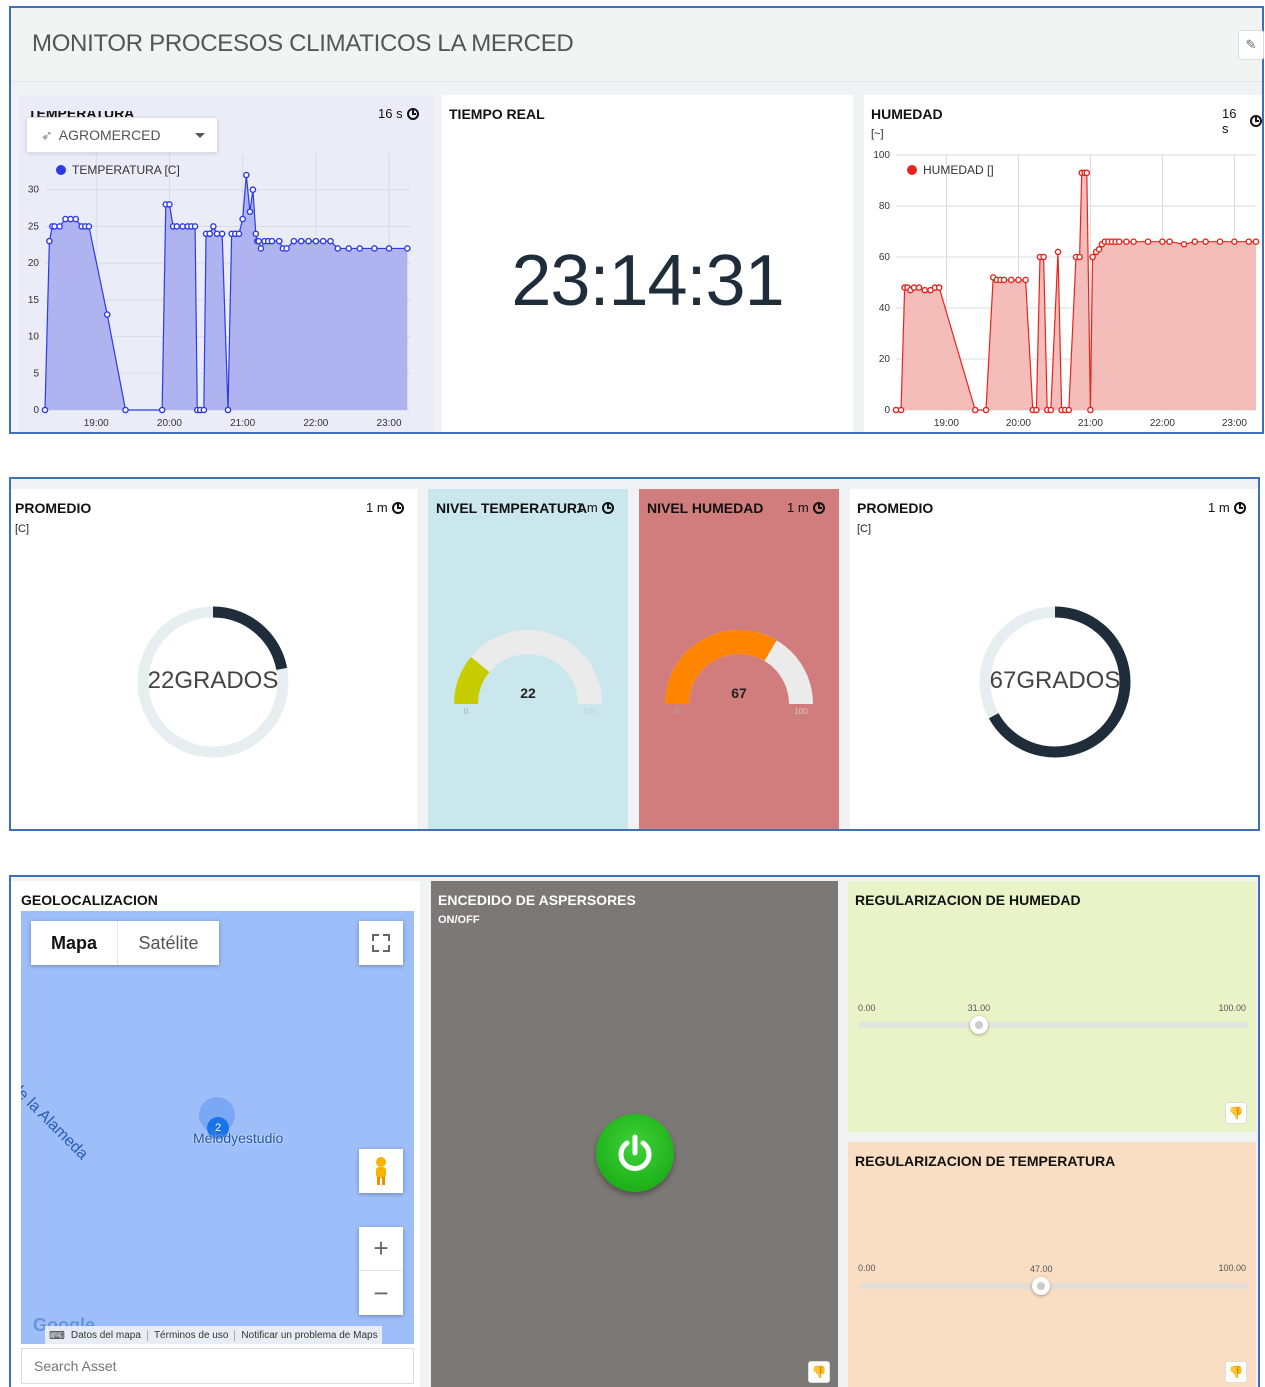 The width and height of the screenshot is (1265, 1387). Describe the element at coordinates (74, 943) in the screenshot. I see `map-type-map-button: Mapa` at that location.